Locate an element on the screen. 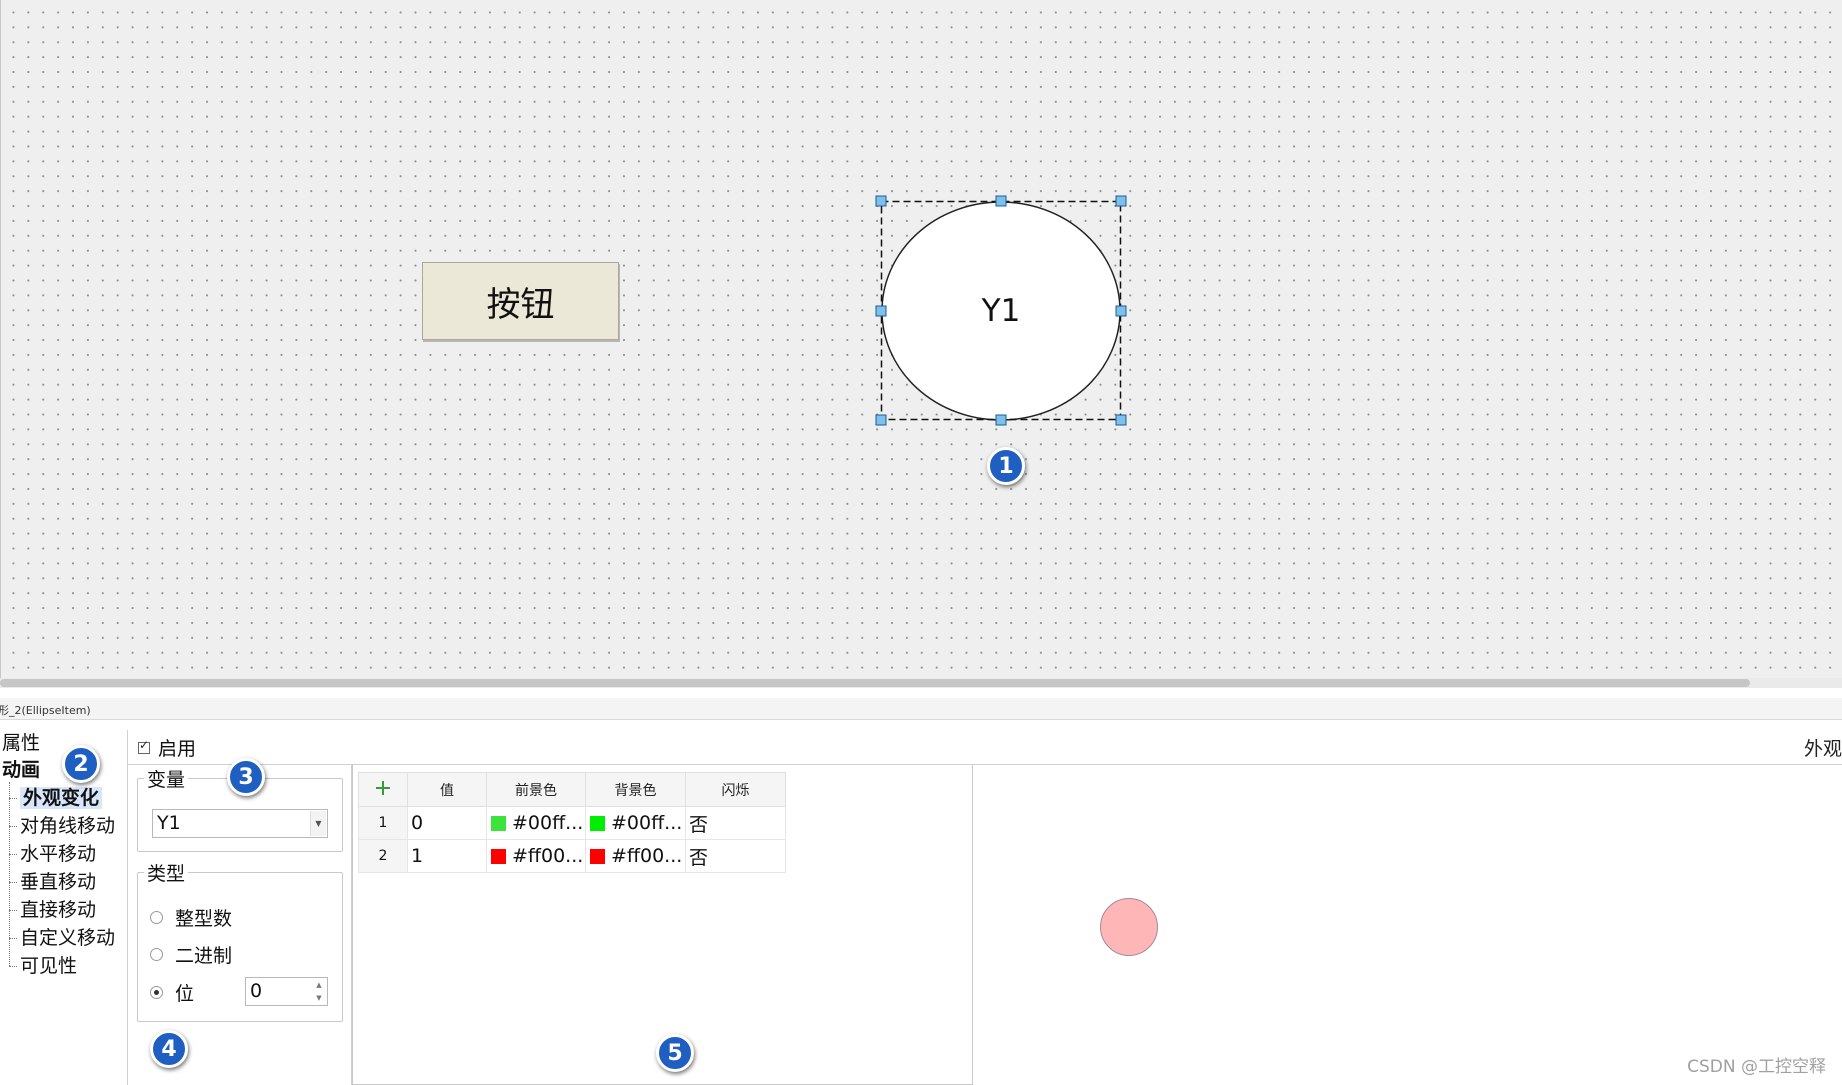 The width and height of the screenshot is (1842, 1085). canvas-button-widget: 按钮 is located at coordinates (520, 301).